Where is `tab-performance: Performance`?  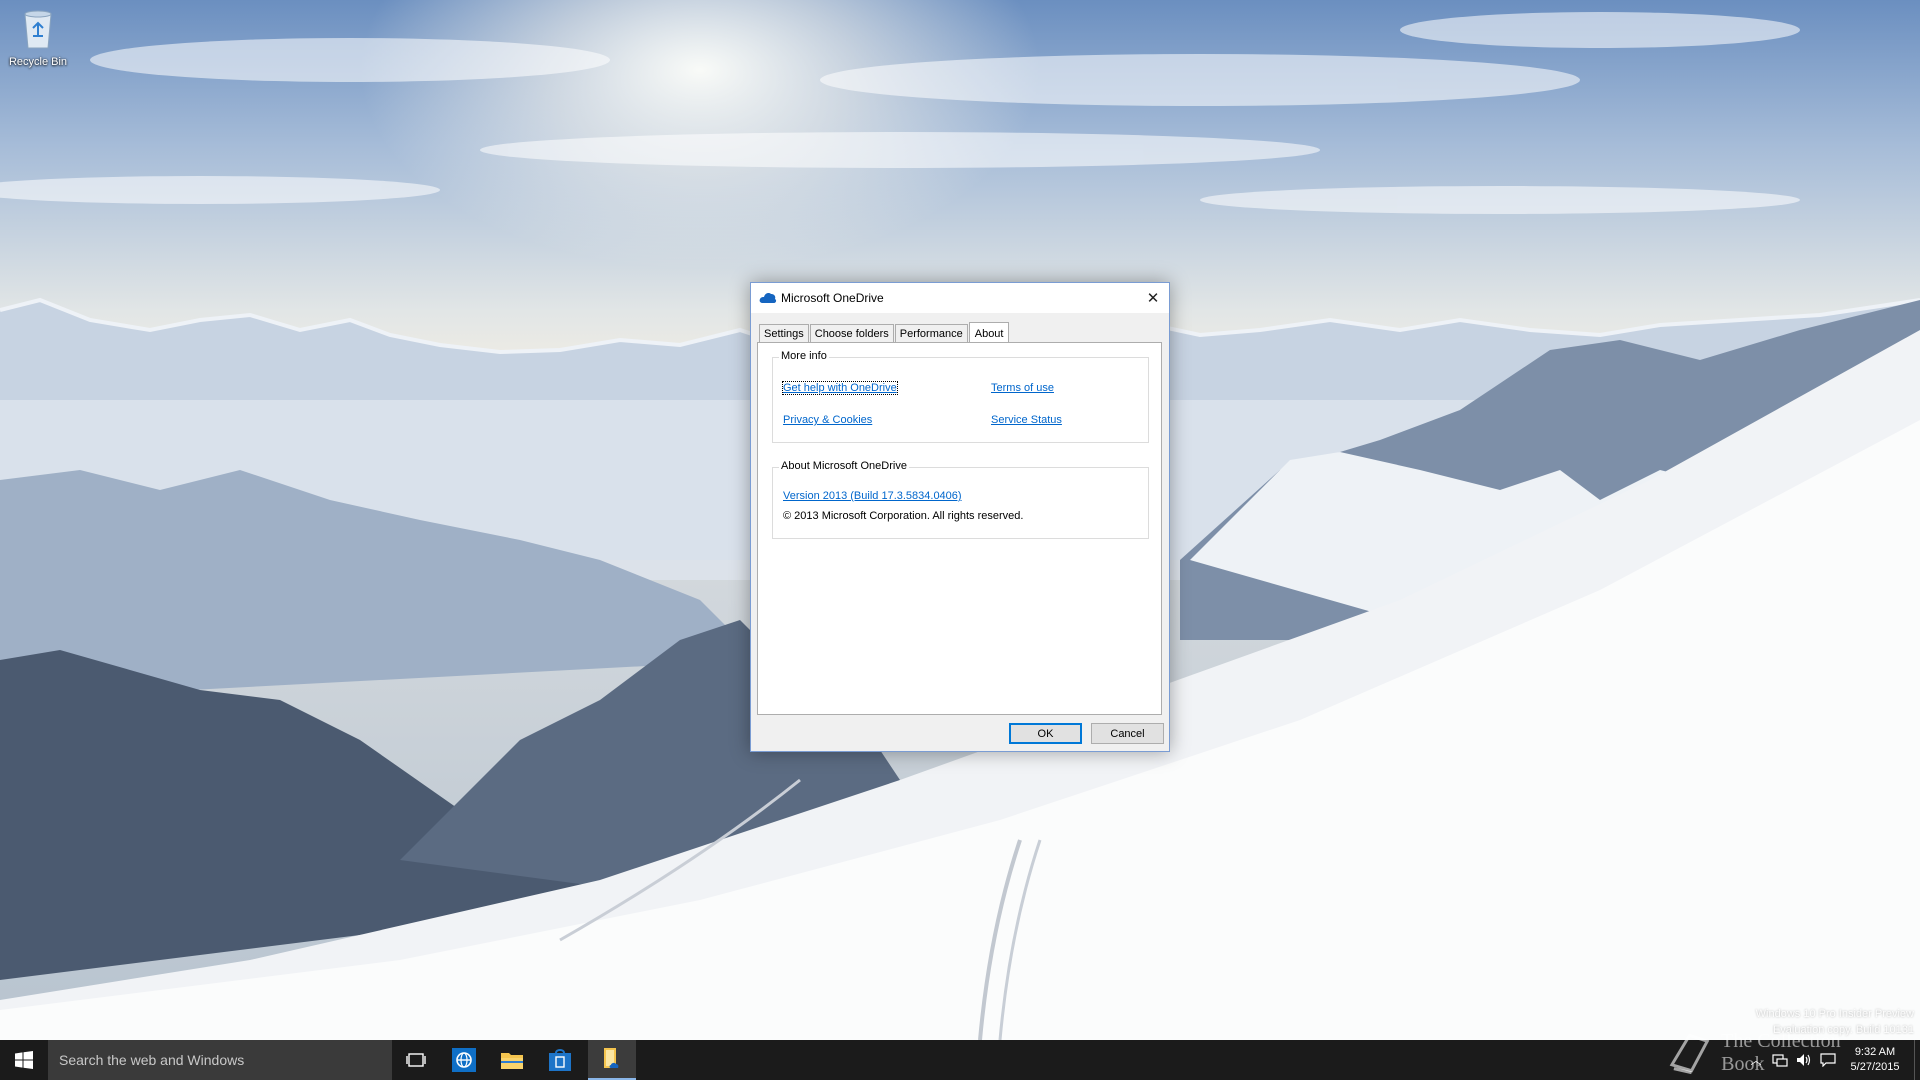
tab-performance: Performance is located at coordinates (931, 333).